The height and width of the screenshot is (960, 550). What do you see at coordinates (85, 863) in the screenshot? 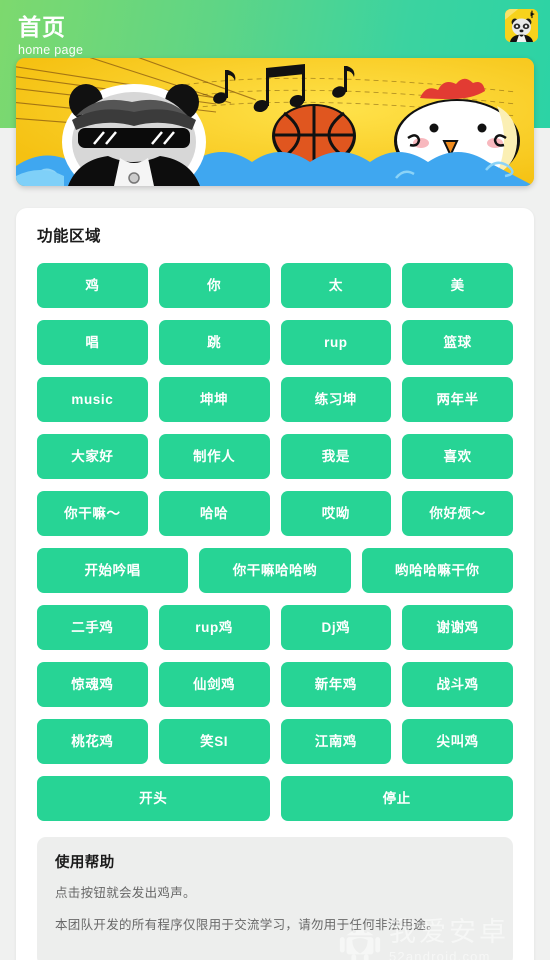
I see `help-title: 使用帮助` at bounding box center [85, 863].